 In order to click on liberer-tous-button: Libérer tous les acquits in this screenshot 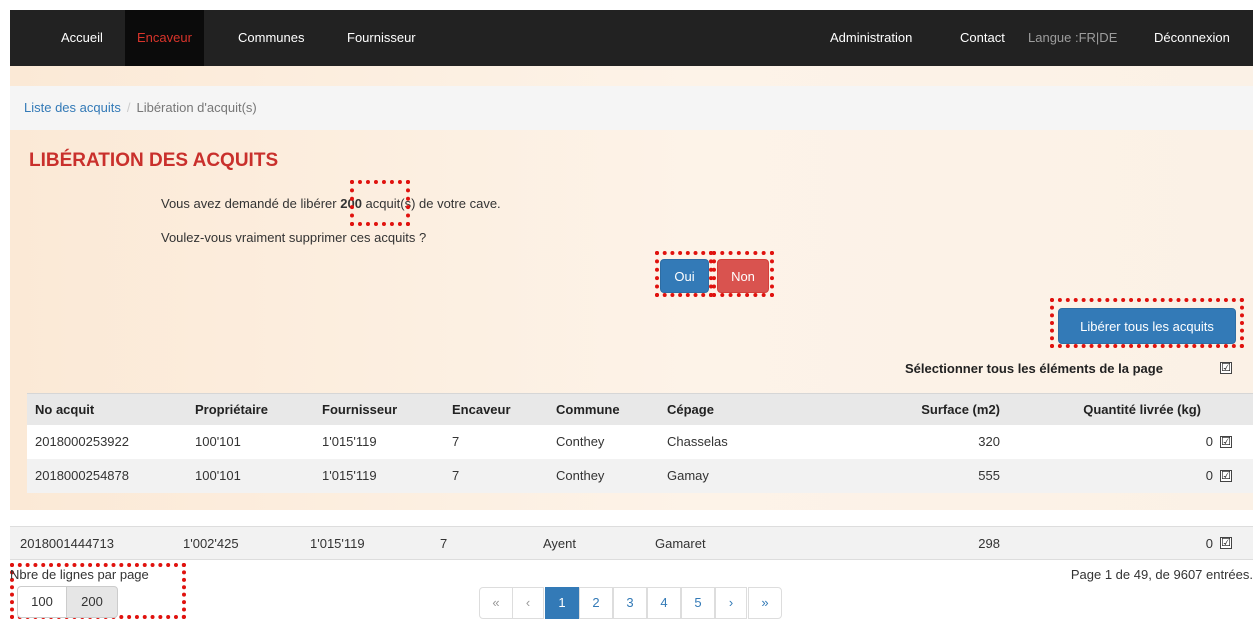, I will do `click(1147, 326)`.